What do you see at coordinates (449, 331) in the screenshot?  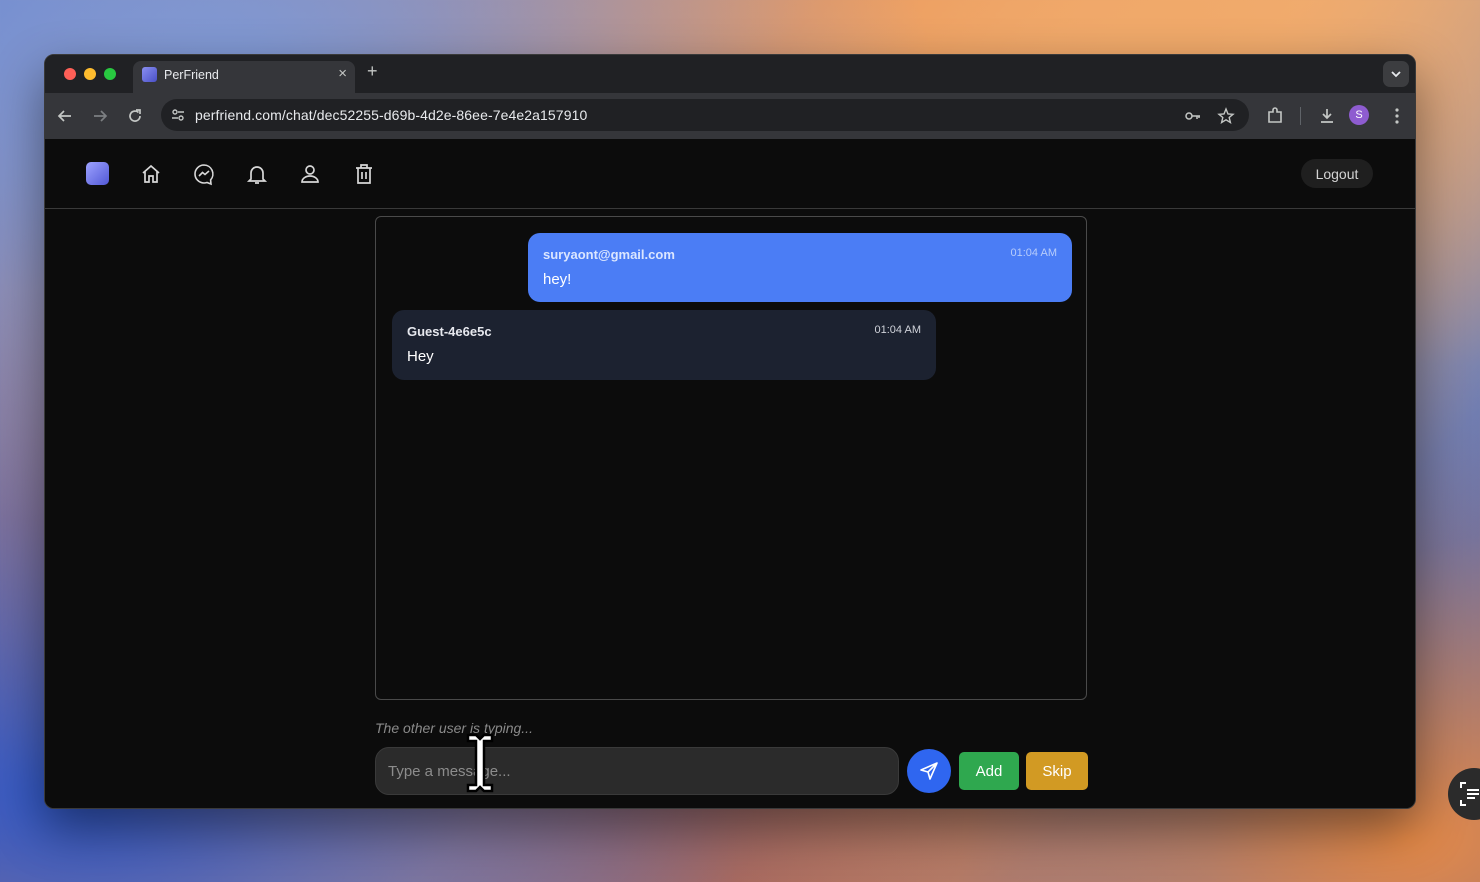 I see `message-sender: Guest-4e6e5c` at bounding box center [449, 331].